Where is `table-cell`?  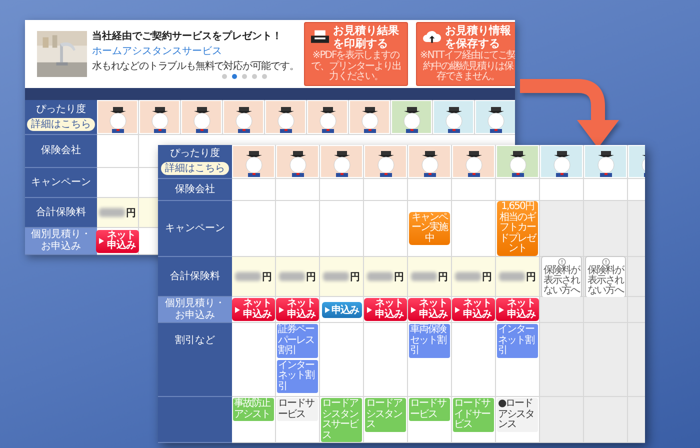 table-cell is located at coordinates (606, 420).